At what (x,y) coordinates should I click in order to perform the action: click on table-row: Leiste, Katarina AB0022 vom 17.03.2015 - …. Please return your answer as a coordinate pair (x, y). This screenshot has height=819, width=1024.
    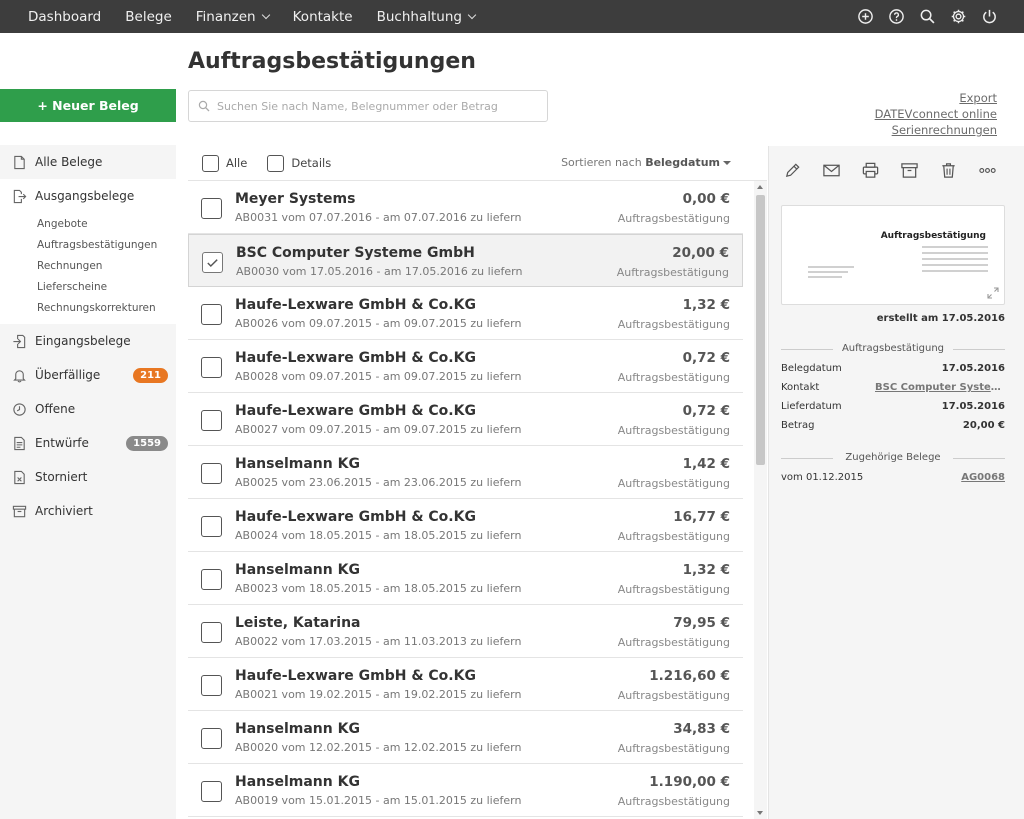
    Looking at the image, I should click on (465, 631).